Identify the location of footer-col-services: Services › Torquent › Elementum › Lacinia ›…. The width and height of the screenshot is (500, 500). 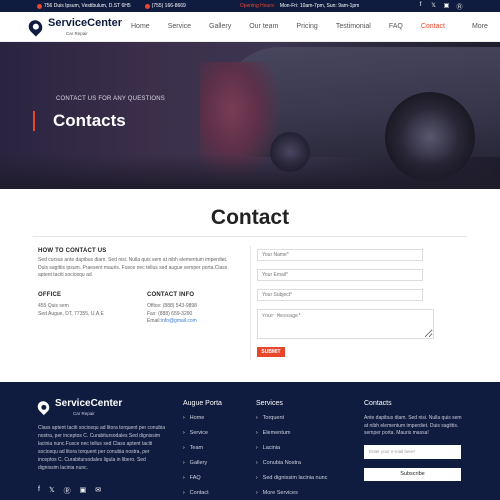
(292, 450).